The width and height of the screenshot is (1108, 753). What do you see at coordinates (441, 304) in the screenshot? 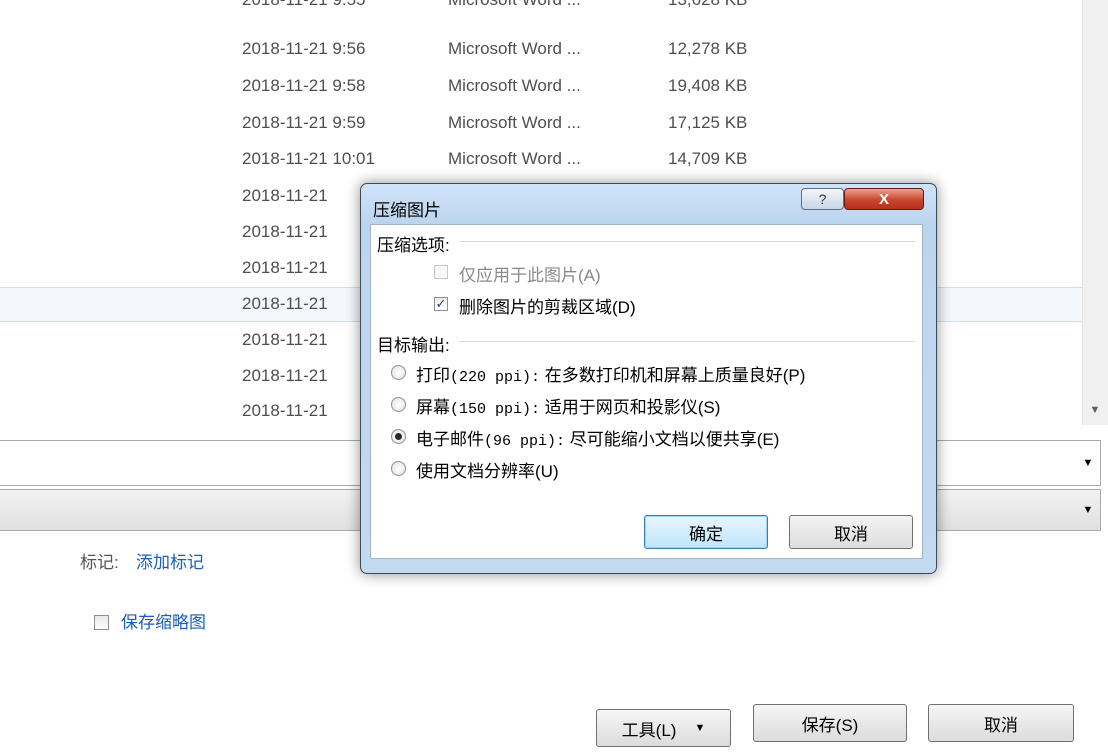
I see `delete-crop-checkbox: ✓` at bounding box center [441, 304].